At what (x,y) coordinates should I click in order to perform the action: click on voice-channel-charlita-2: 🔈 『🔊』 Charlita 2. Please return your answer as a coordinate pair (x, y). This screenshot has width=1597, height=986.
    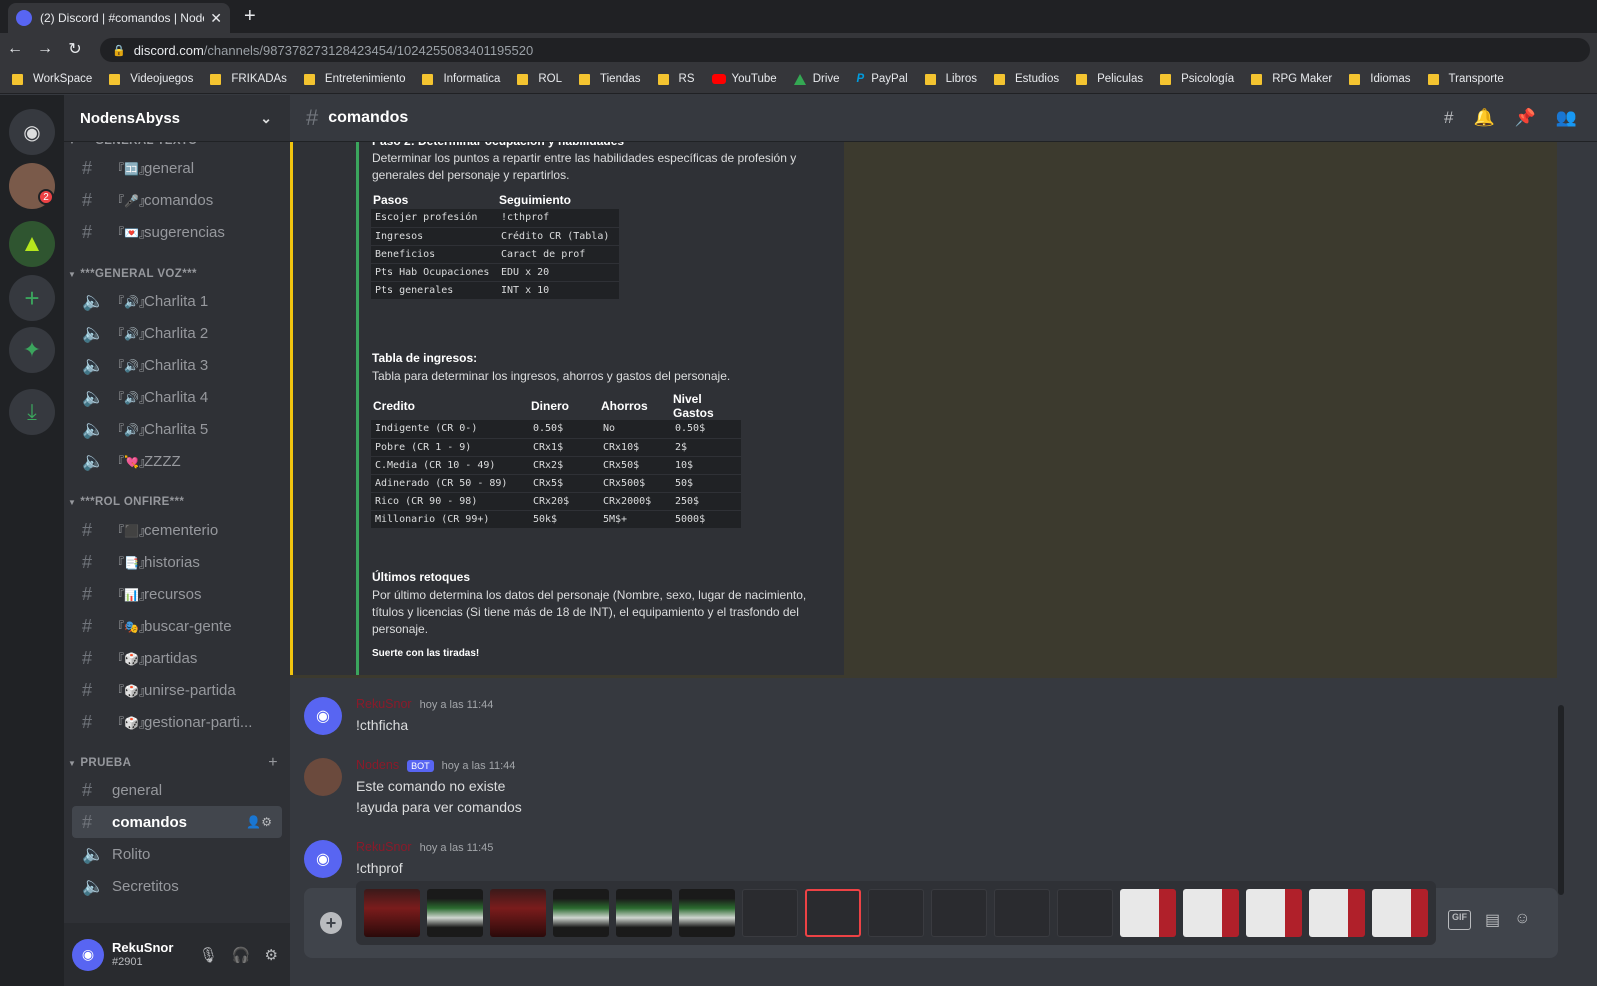
    Looking at the image, I should click on (177, 333).